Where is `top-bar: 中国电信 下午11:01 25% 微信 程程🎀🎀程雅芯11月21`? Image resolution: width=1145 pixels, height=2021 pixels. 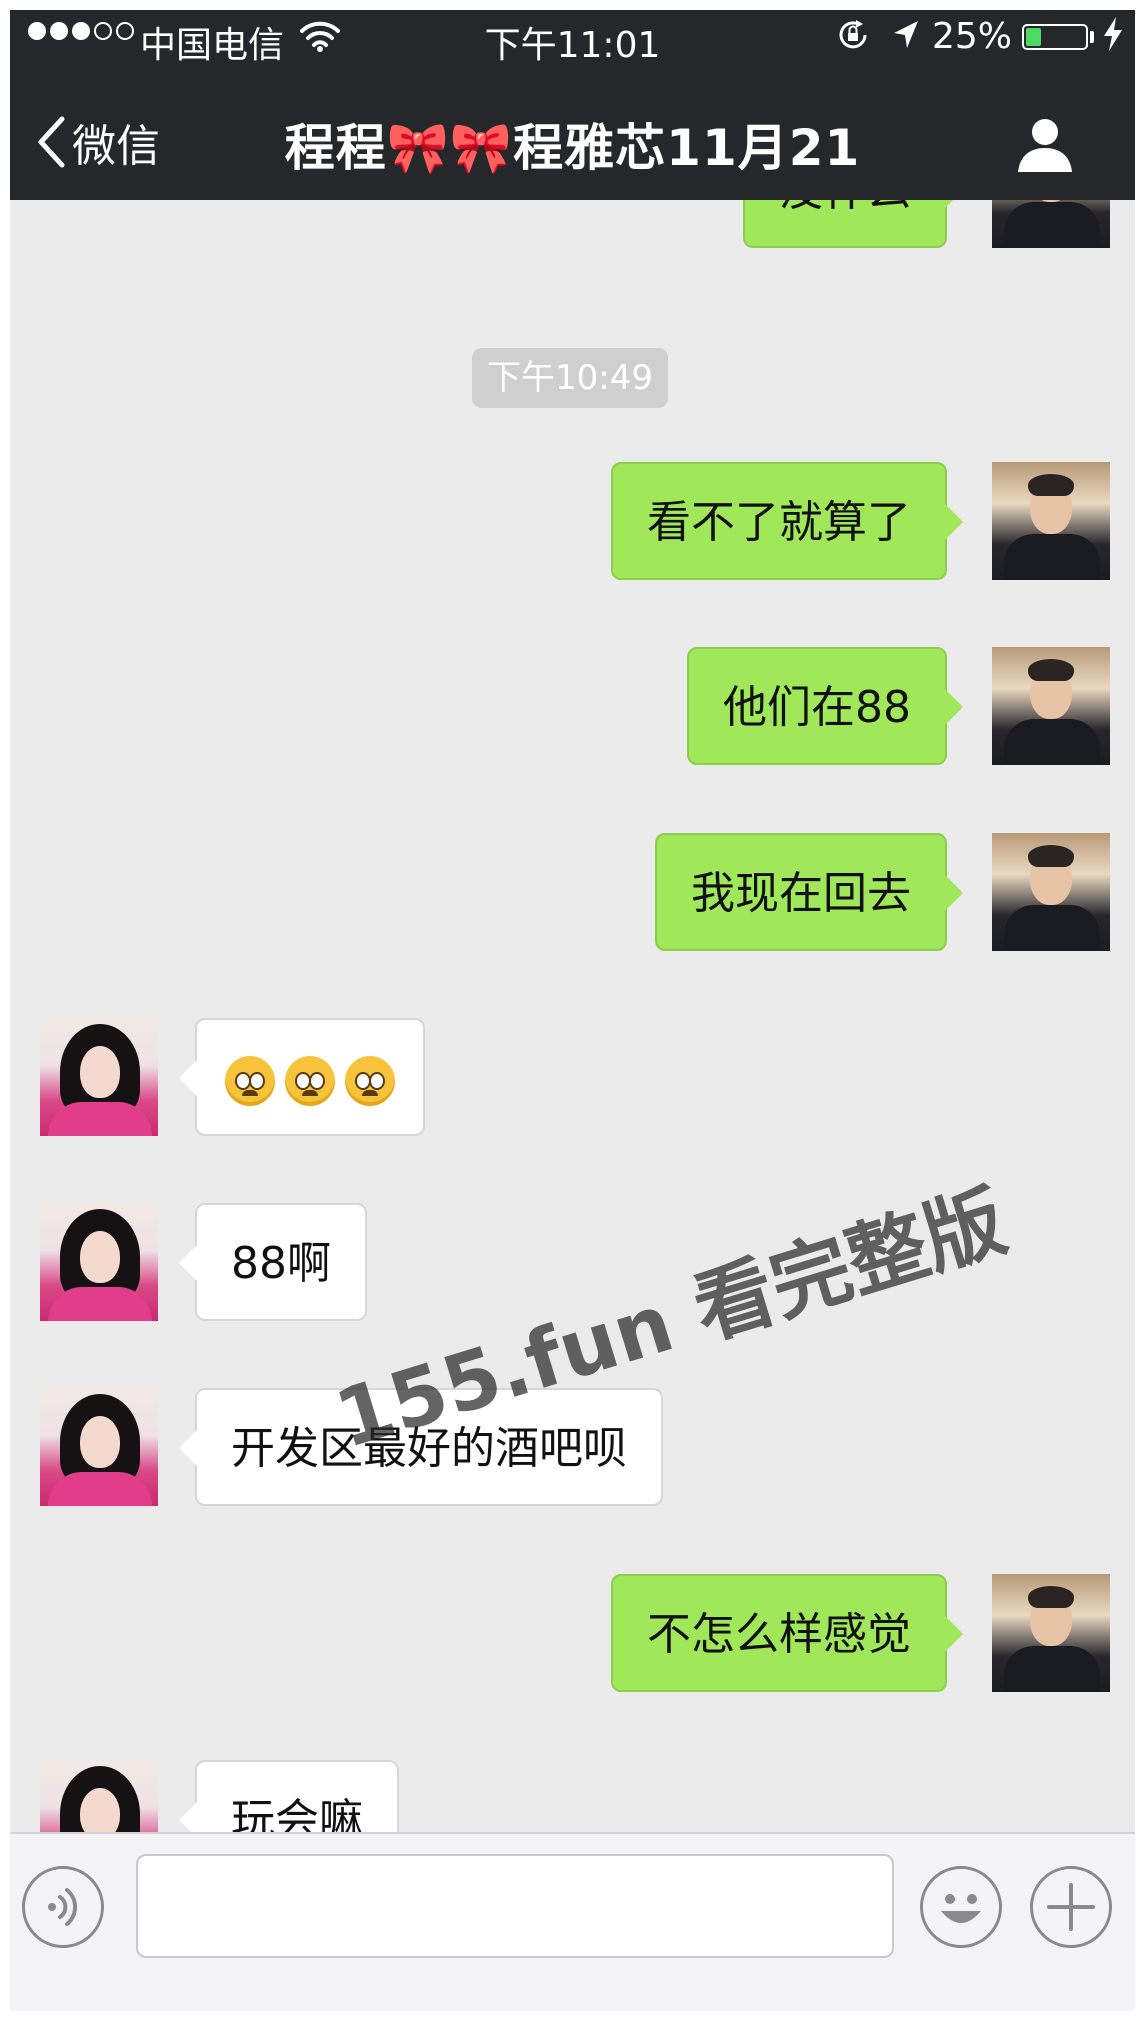 top-bar: 中国电信 下午11:01 25% 微信 程程🎀🎀程雅芯11月21 is located at coordinates (572, 105).